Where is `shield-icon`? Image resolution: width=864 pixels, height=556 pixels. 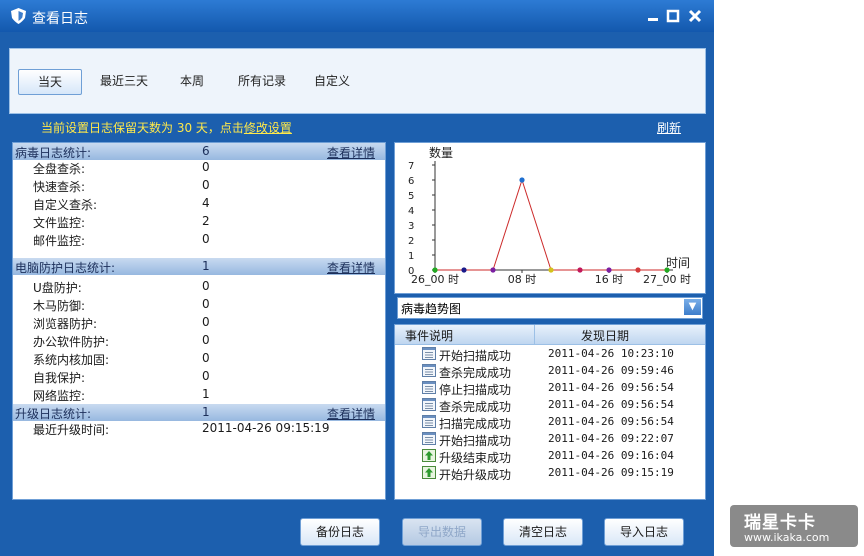 shield-icon is located at coordinates (18, 16).